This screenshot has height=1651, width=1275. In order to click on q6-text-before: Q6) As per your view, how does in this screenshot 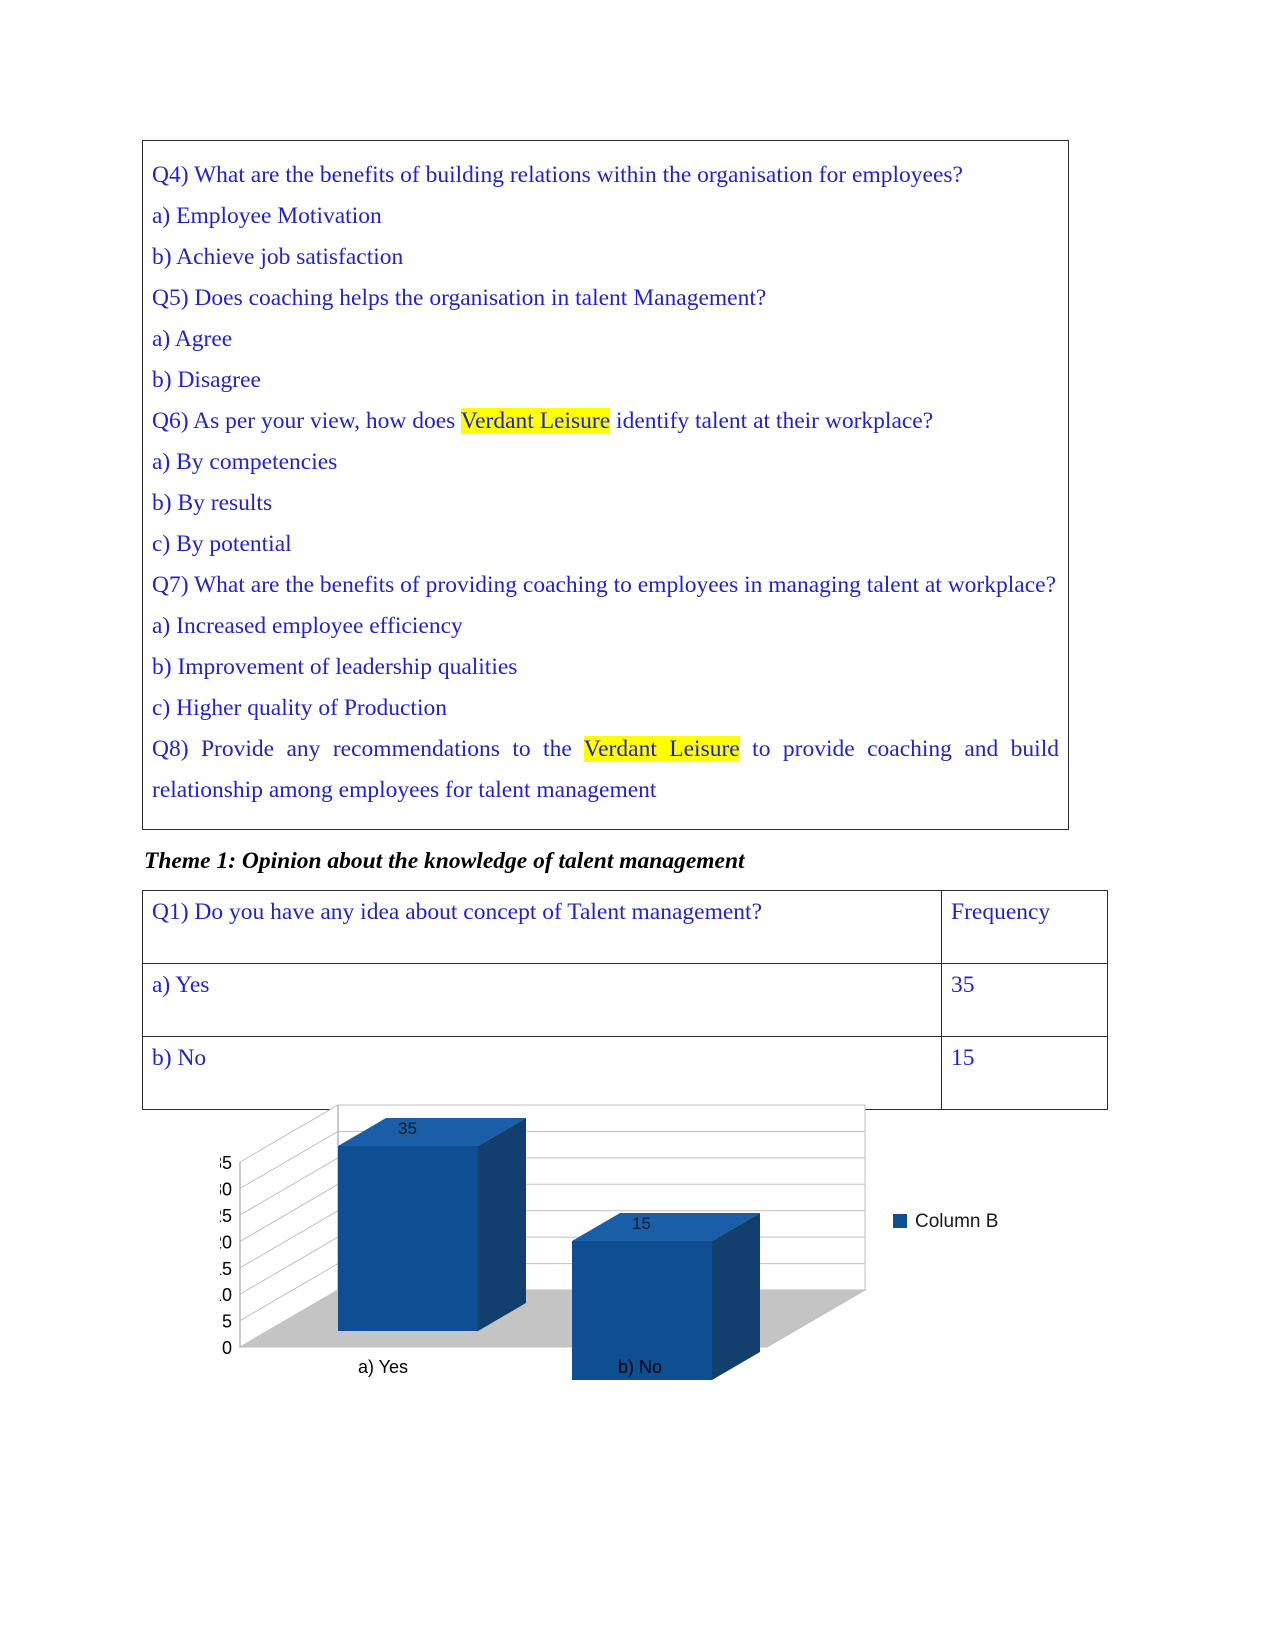, I will do `click(306, 421)`.